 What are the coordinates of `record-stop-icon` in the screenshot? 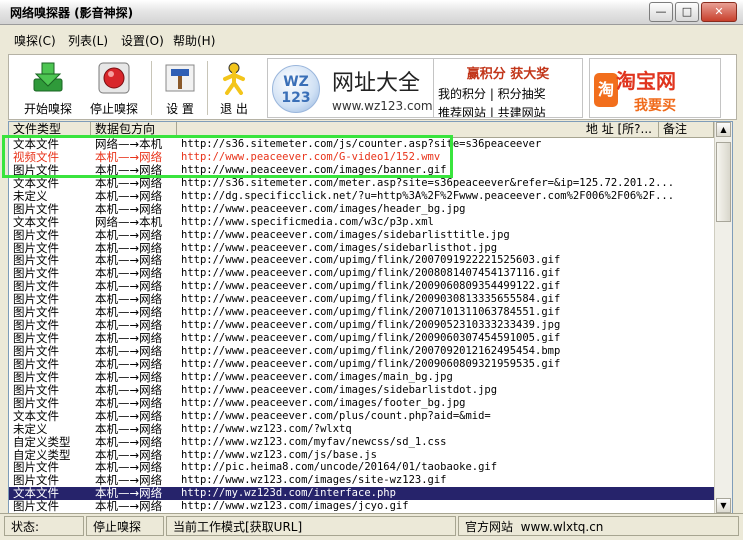 It's located at (114, 78).